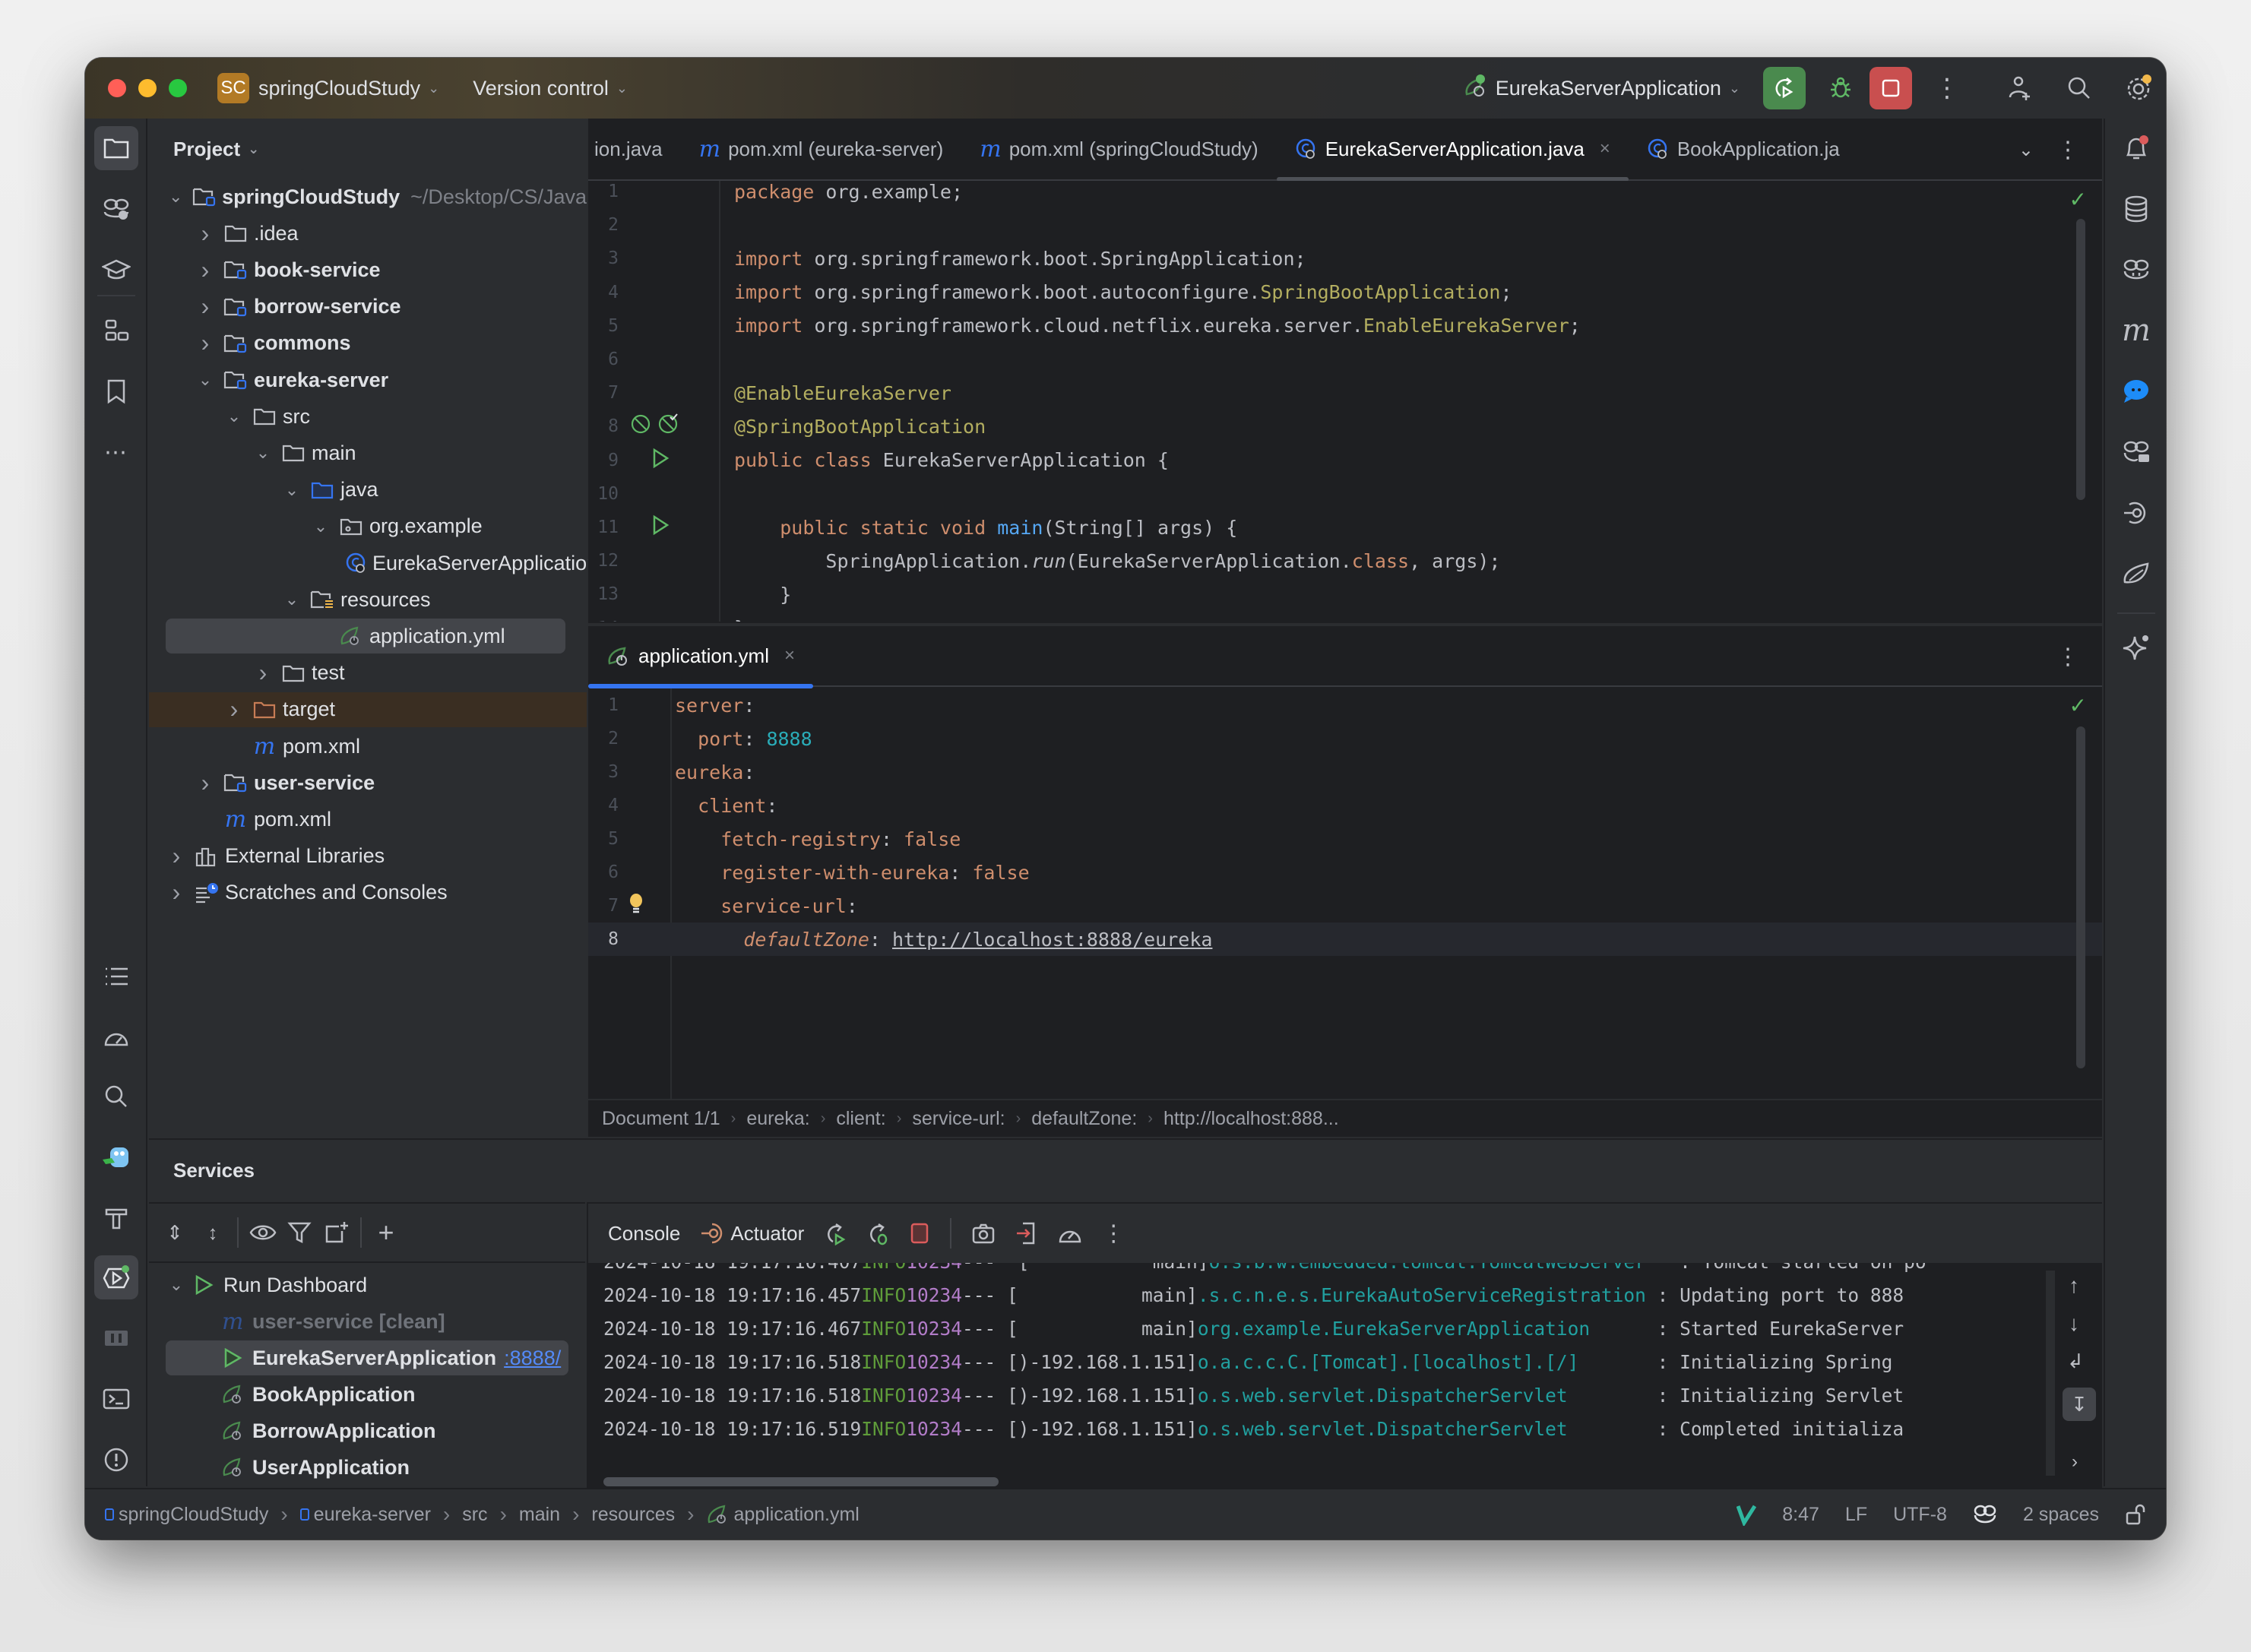  Describe the element at coordinates (368, 233) in the screenshot. I see `project-tree-item: › .idea` at that location.